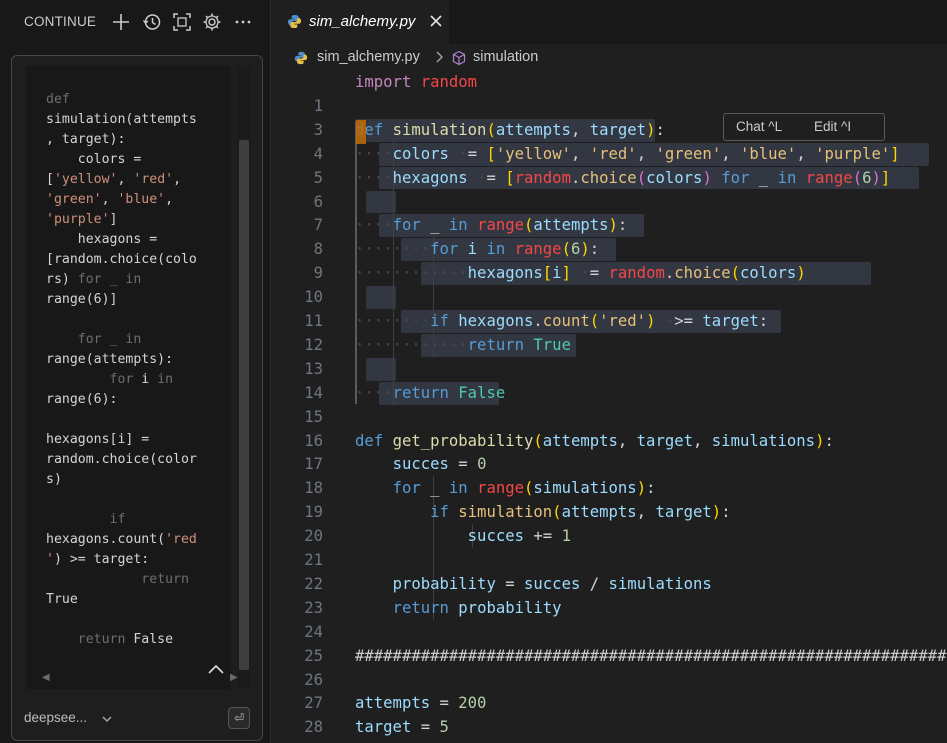  What do you see at coordinates (832, 126) in the screenshot?
I see `hint-edit: Edit ^I` at bounding box center [832, 126].